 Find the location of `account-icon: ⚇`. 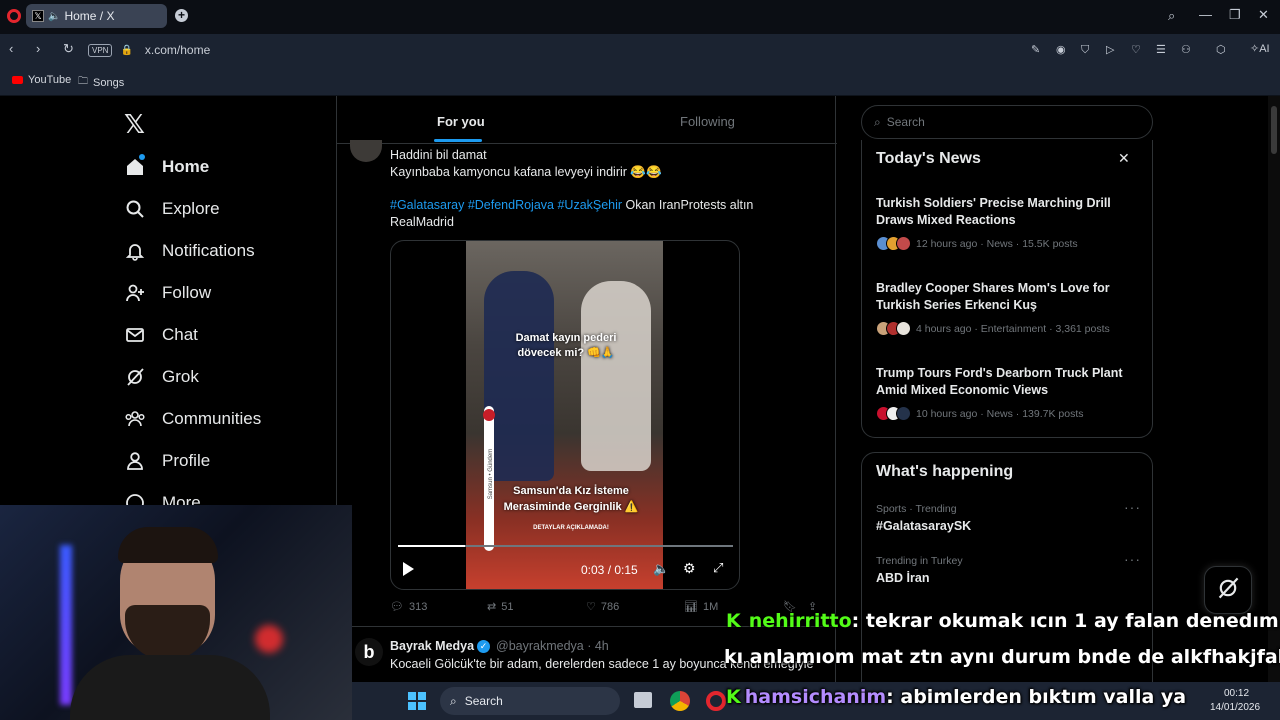

account-icon: ⚇ is located at coordinates (1186, 50).